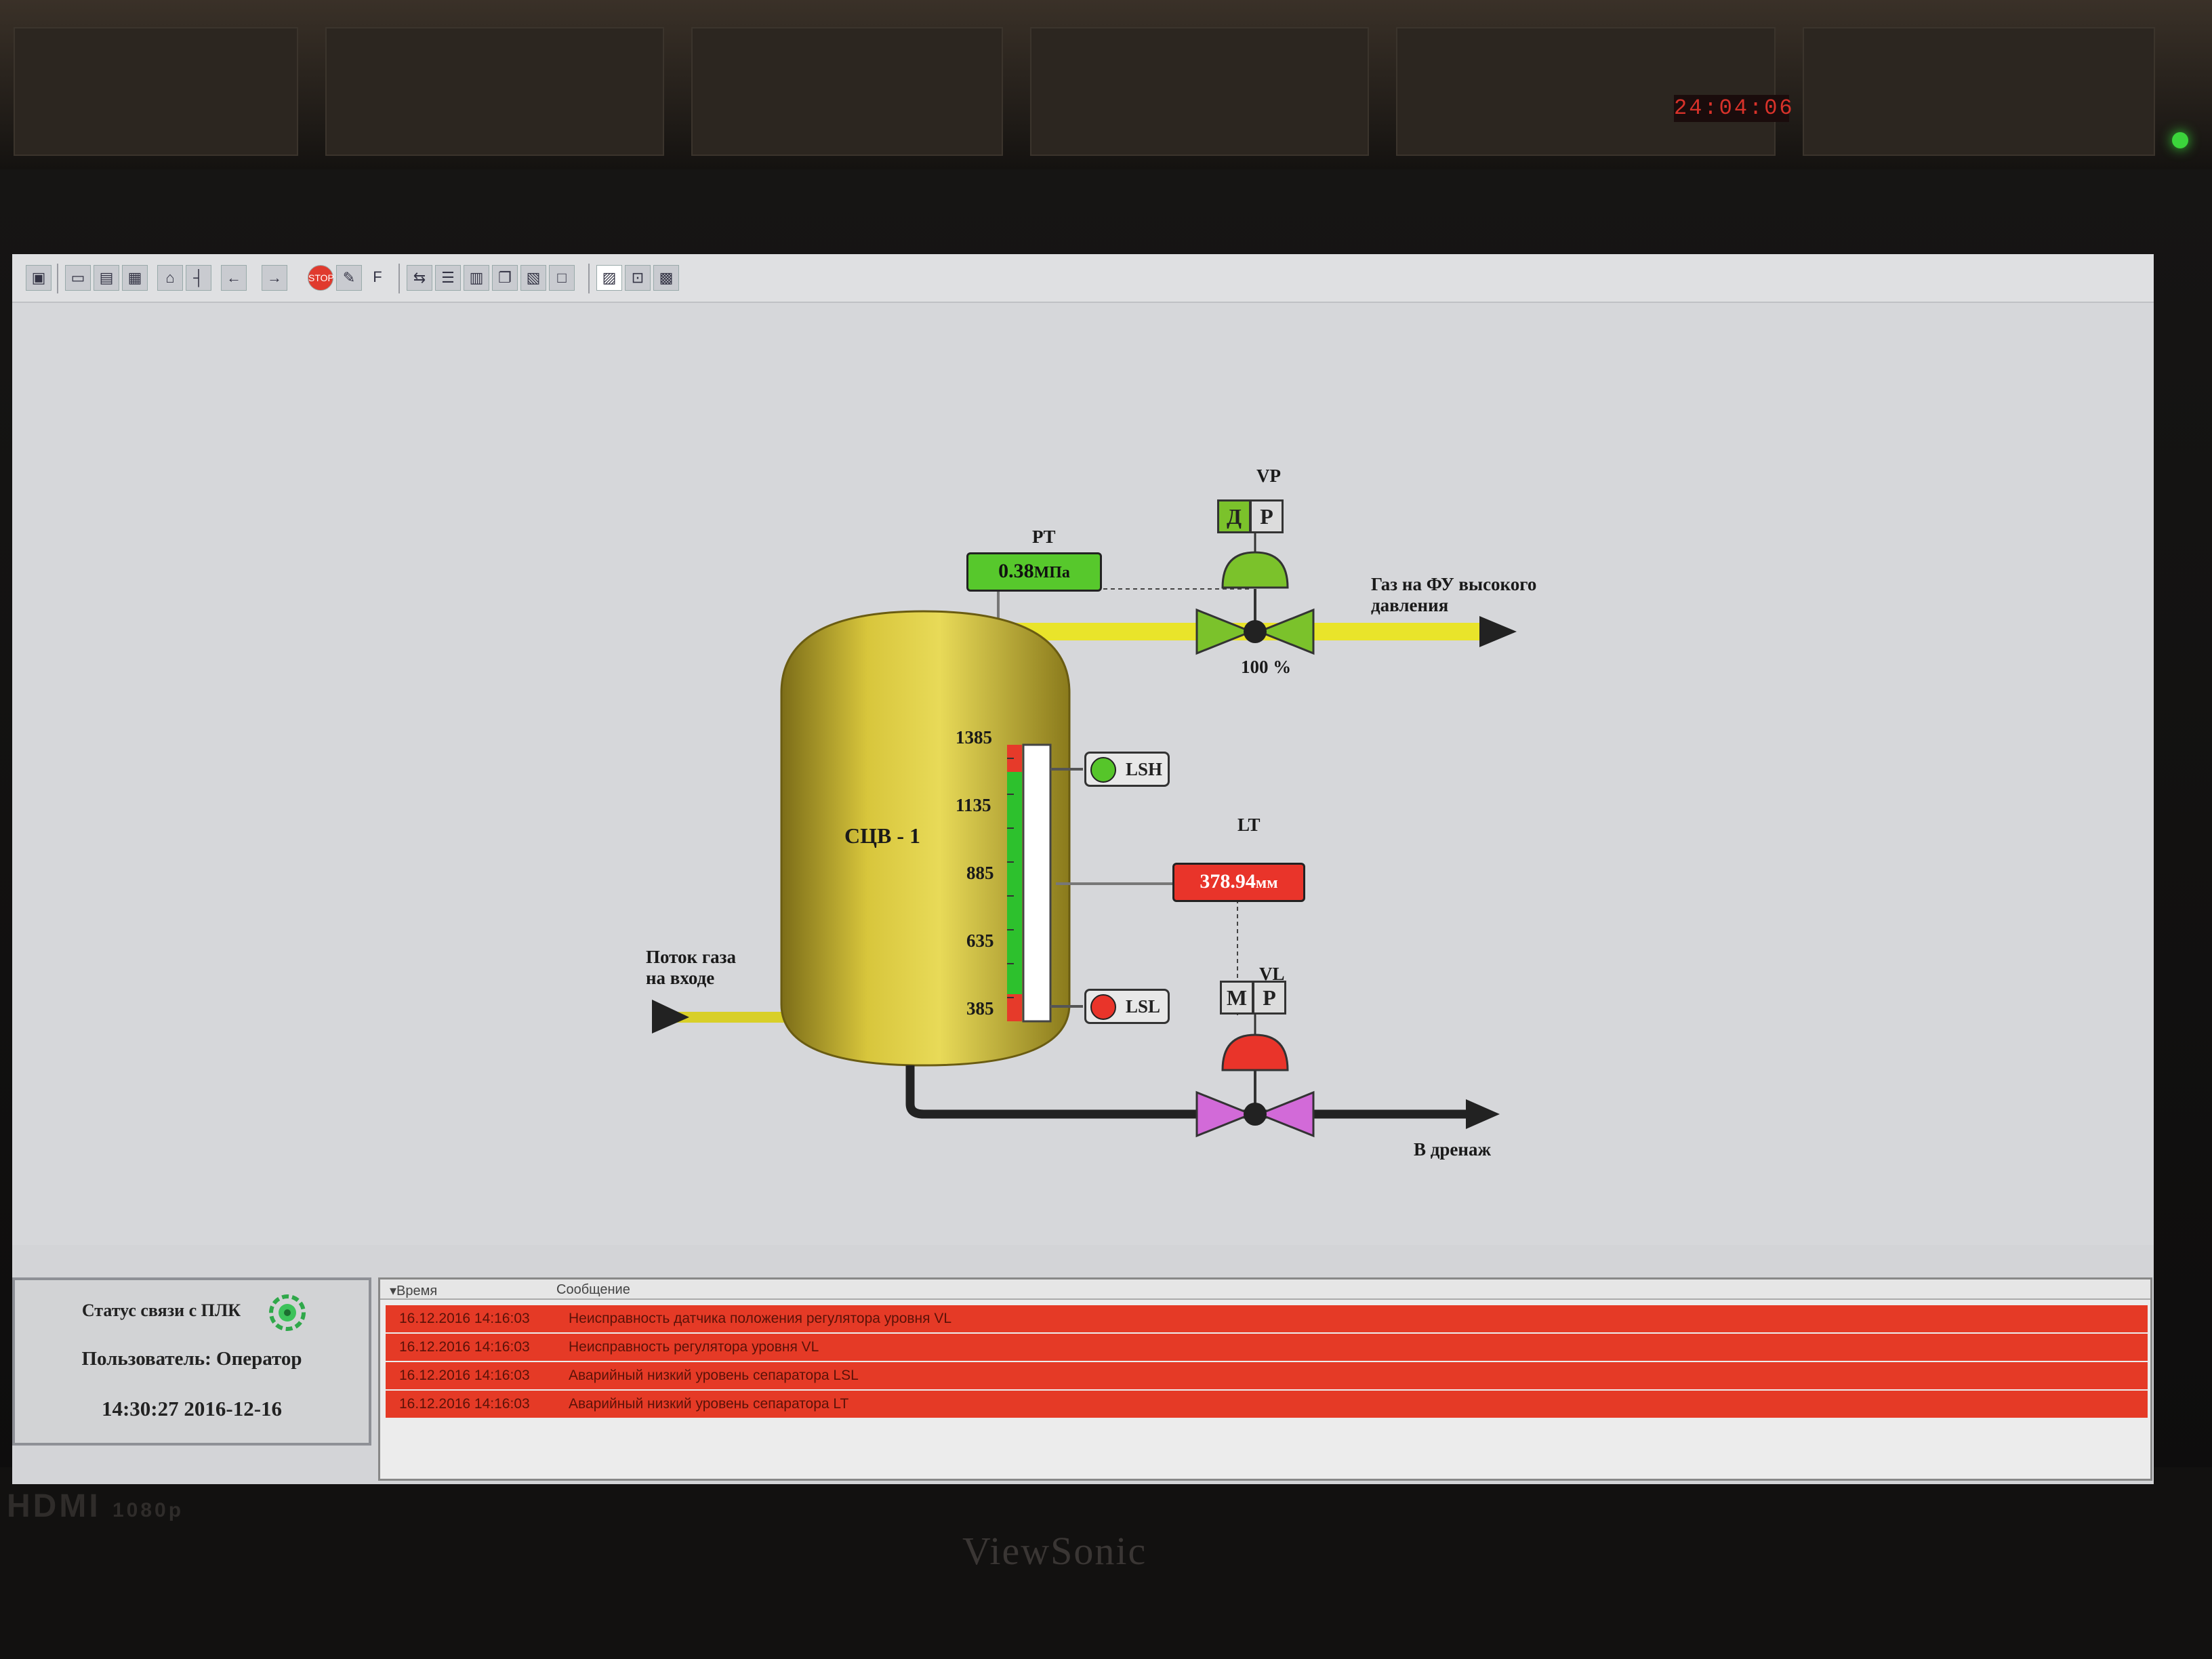 The width and height of the screenshot is (2212, 1659). Describe the element at coordinates (1016, 571) in the screenshot. I see `pt-value: 0.38` at that location.